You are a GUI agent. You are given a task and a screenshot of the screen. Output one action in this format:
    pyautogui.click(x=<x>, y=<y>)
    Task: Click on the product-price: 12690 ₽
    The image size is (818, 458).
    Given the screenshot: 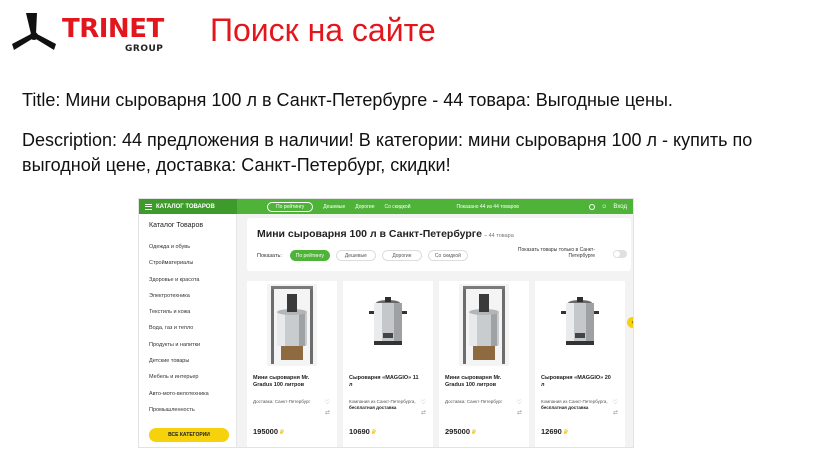 What is the action you would take?
    pyautogui.click(x=554, y=431)
    